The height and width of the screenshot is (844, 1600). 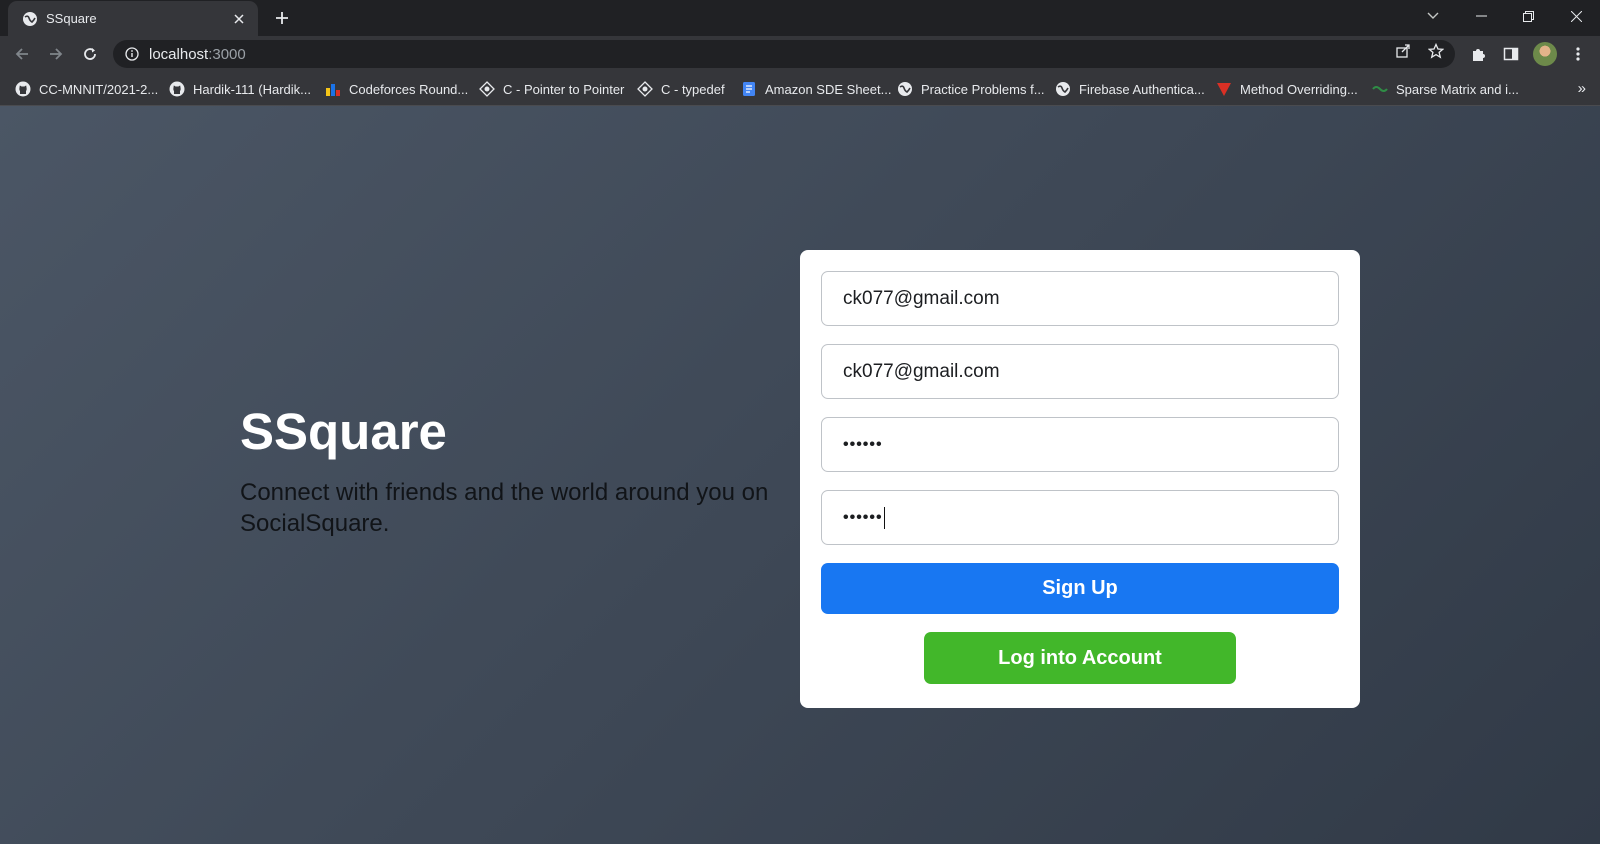 I want to click on side-panel-icon, so click(x=1511, y=54).